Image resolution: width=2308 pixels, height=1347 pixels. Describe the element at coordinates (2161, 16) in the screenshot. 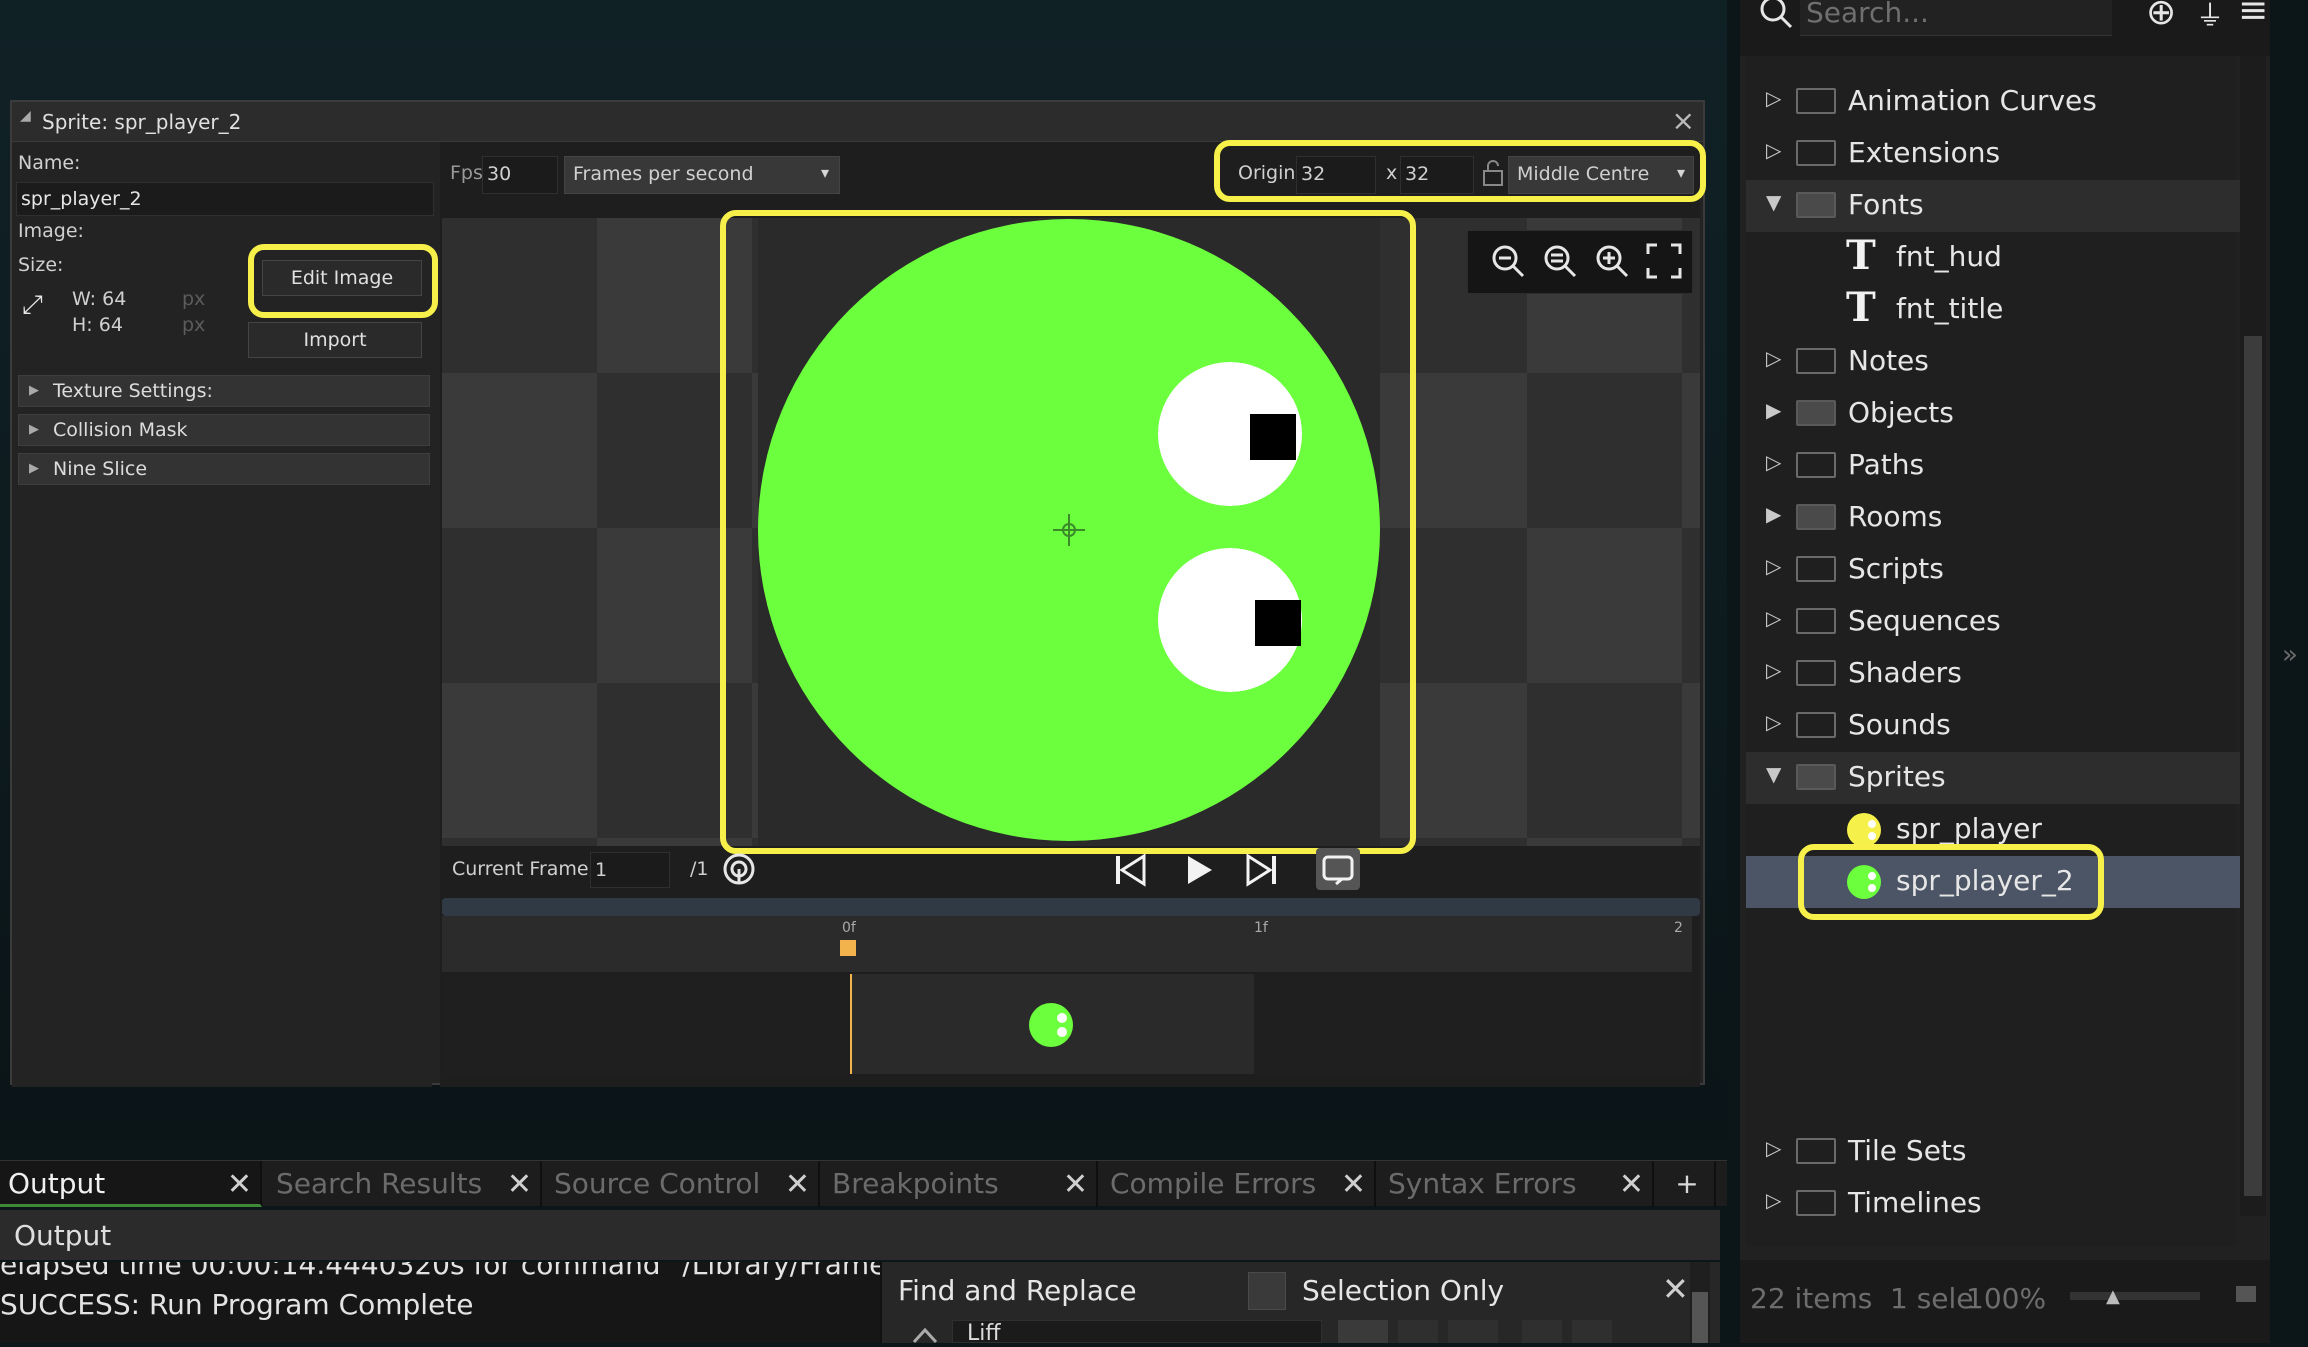

I see `add-asset-icon: ⊕` at that location.